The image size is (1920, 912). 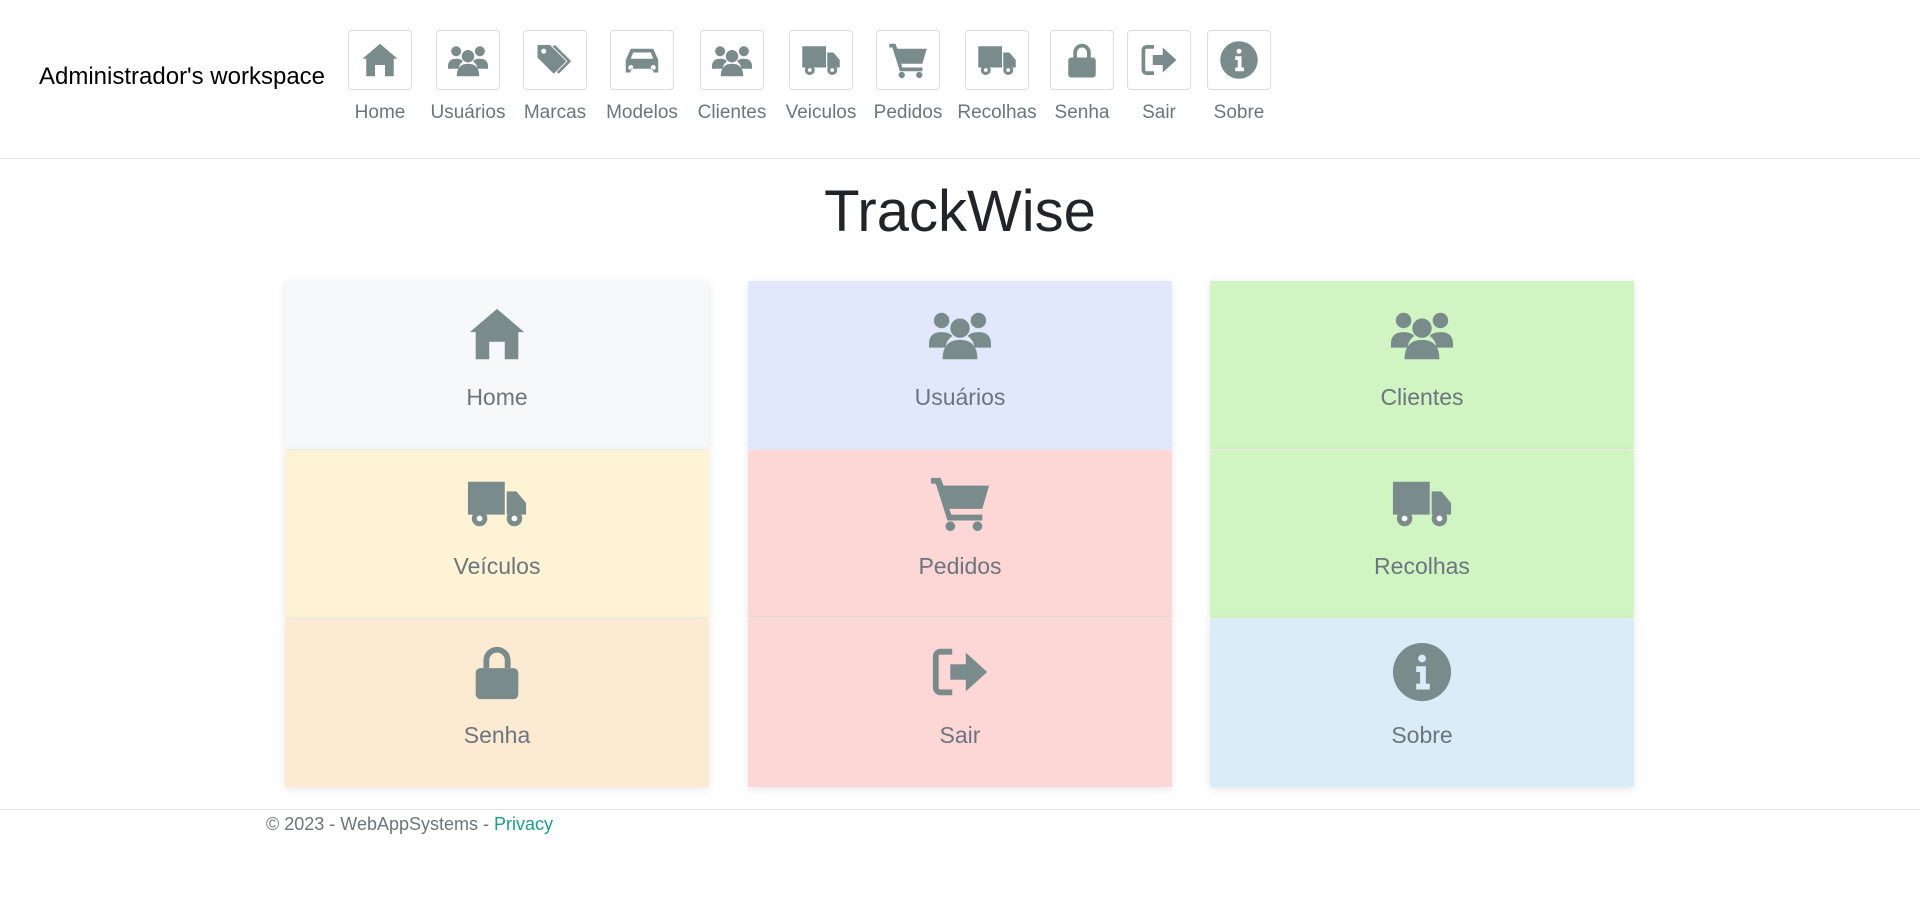 I want to click on nav-label: Sair, so click(x=1159, y=112).